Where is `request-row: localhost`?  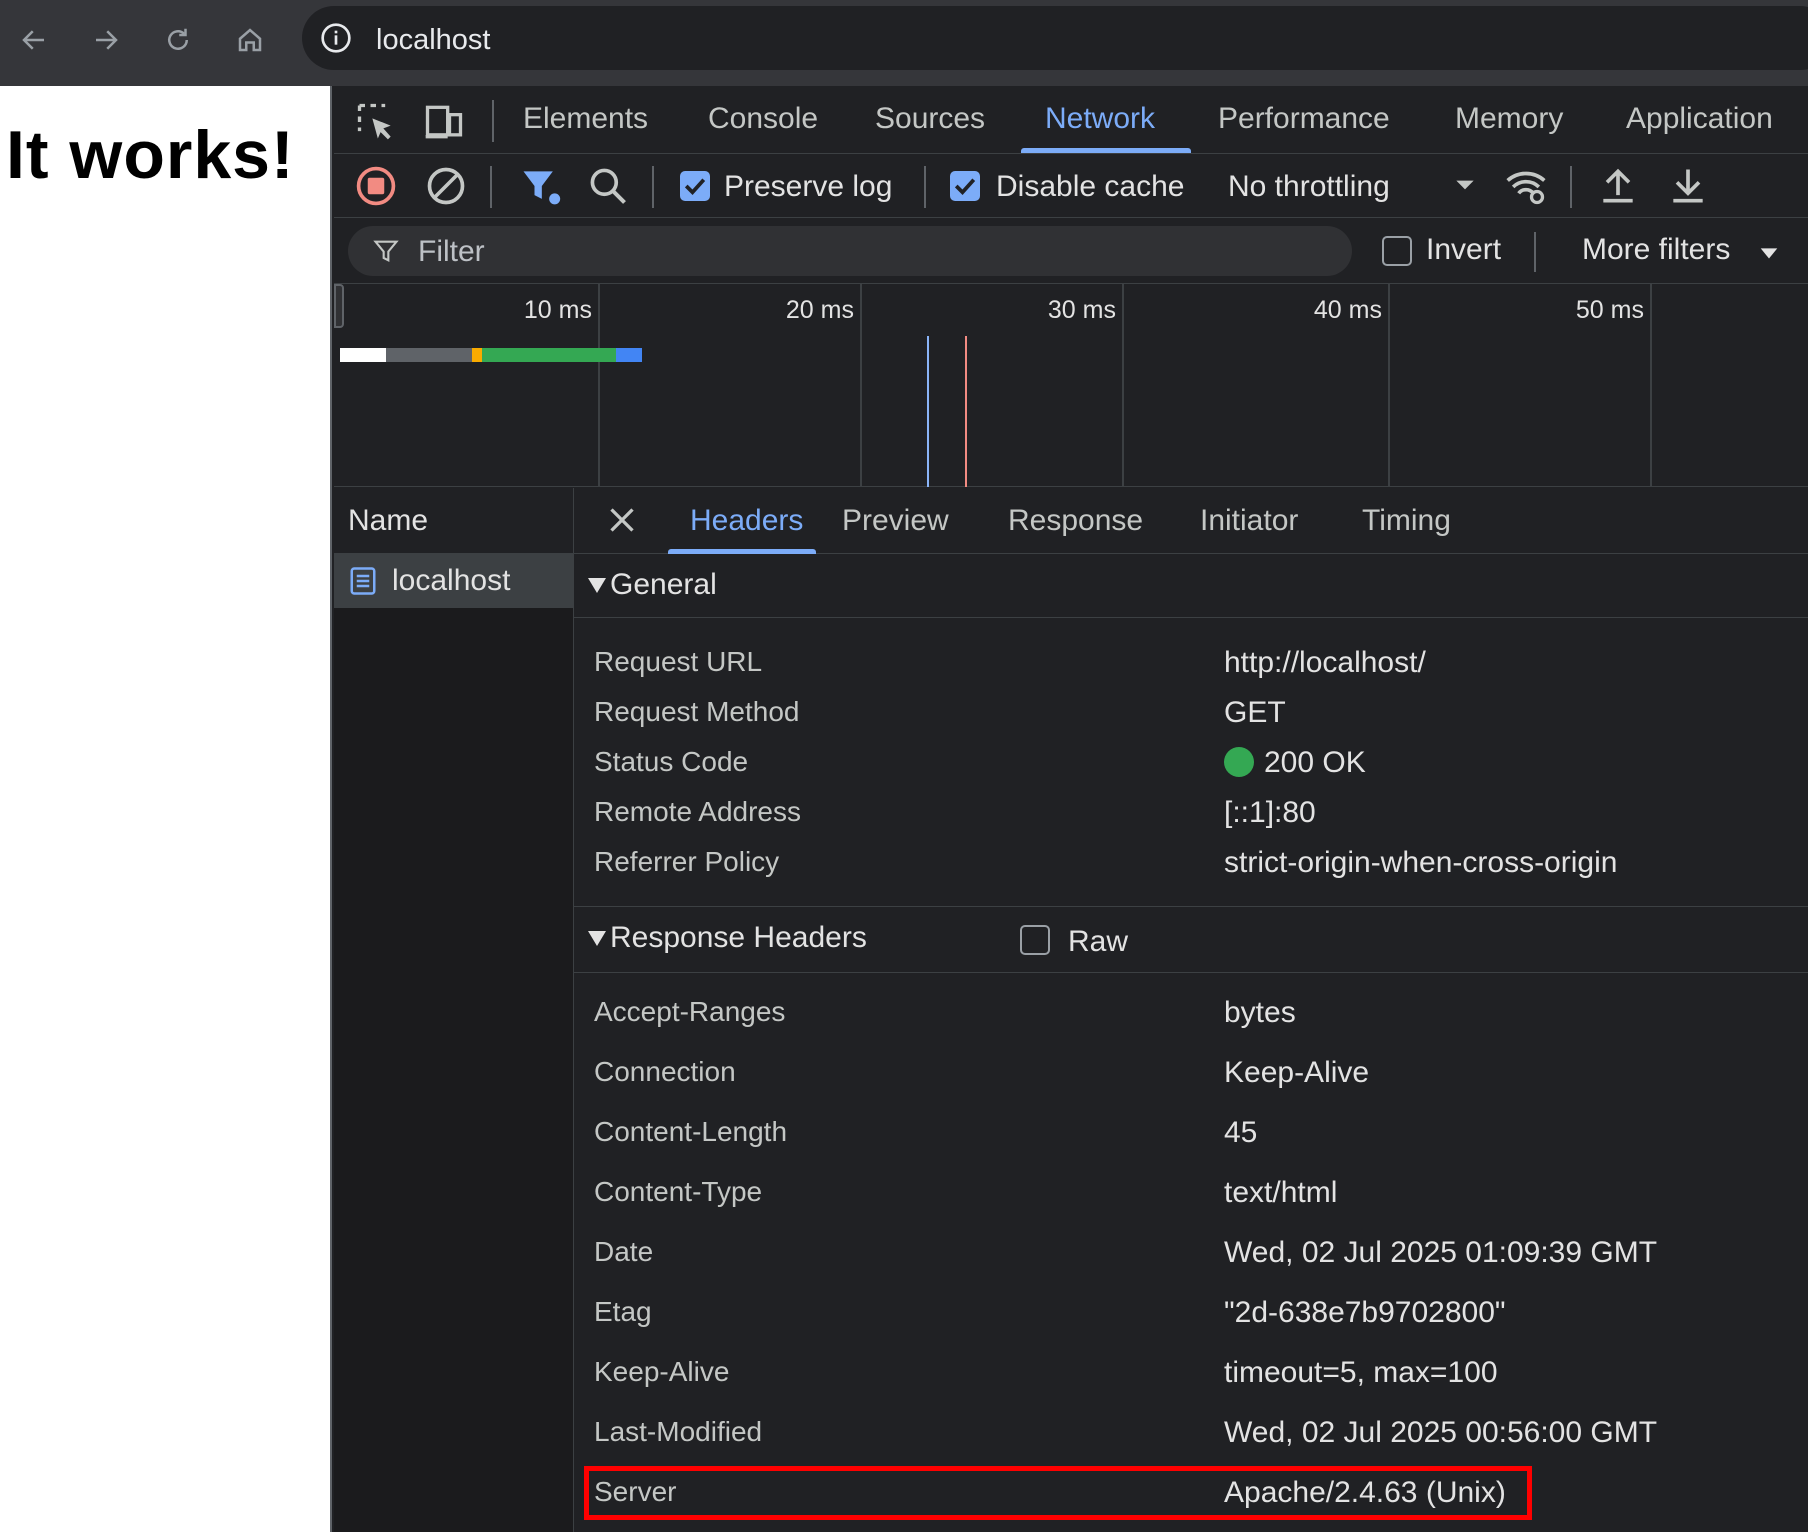 request-row: localhost is located at coordinates (454, 581).